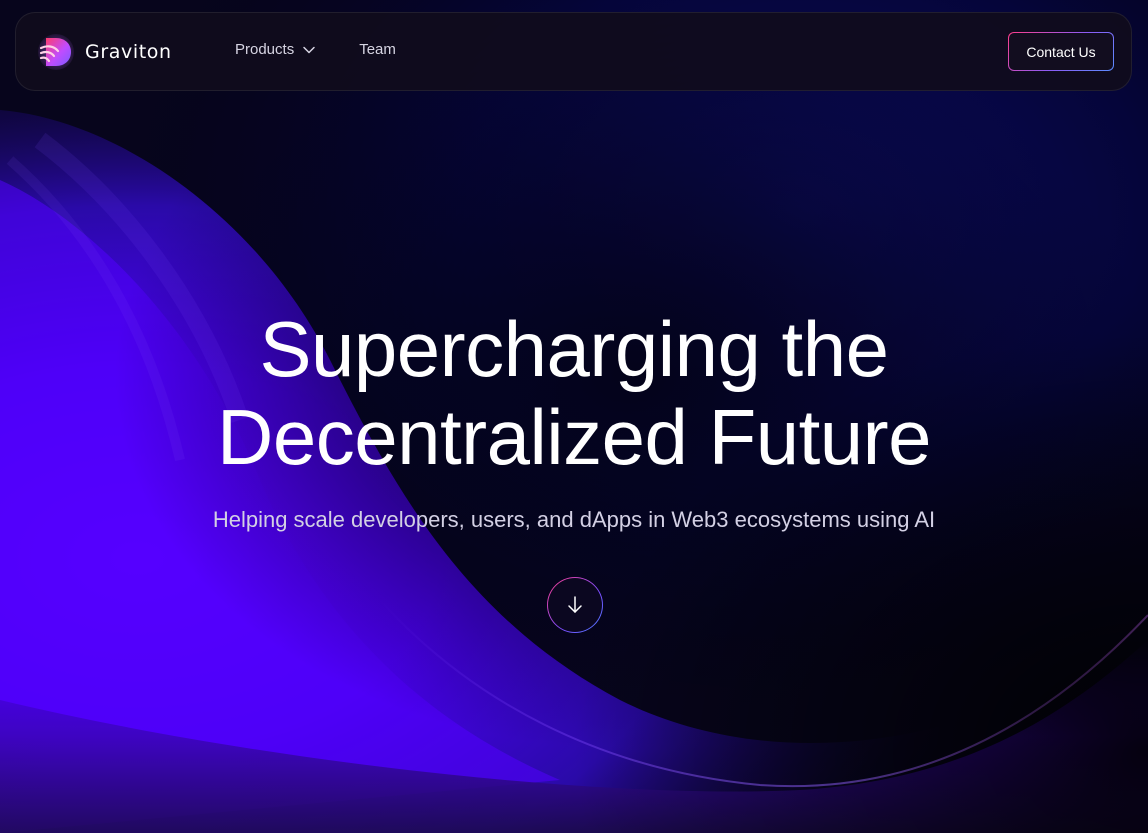 The width and height of the screenshot is (1148, 833). I want to click on nav-item-products-label: Products, so click(265, 49).